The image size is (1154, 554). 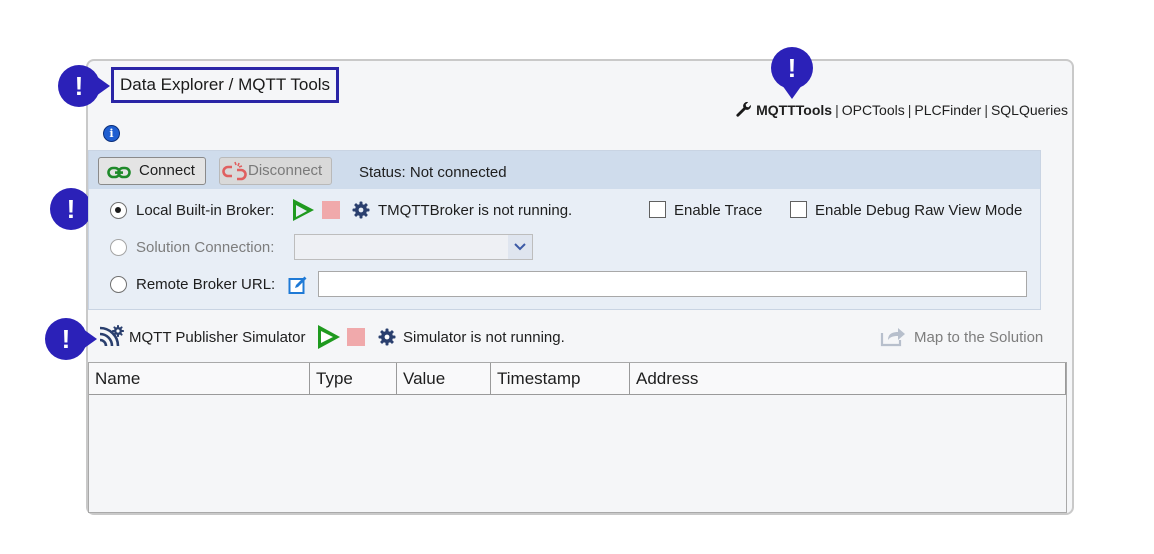 I want to click on publisher-simulator-icon, so click(x=112, y=338).